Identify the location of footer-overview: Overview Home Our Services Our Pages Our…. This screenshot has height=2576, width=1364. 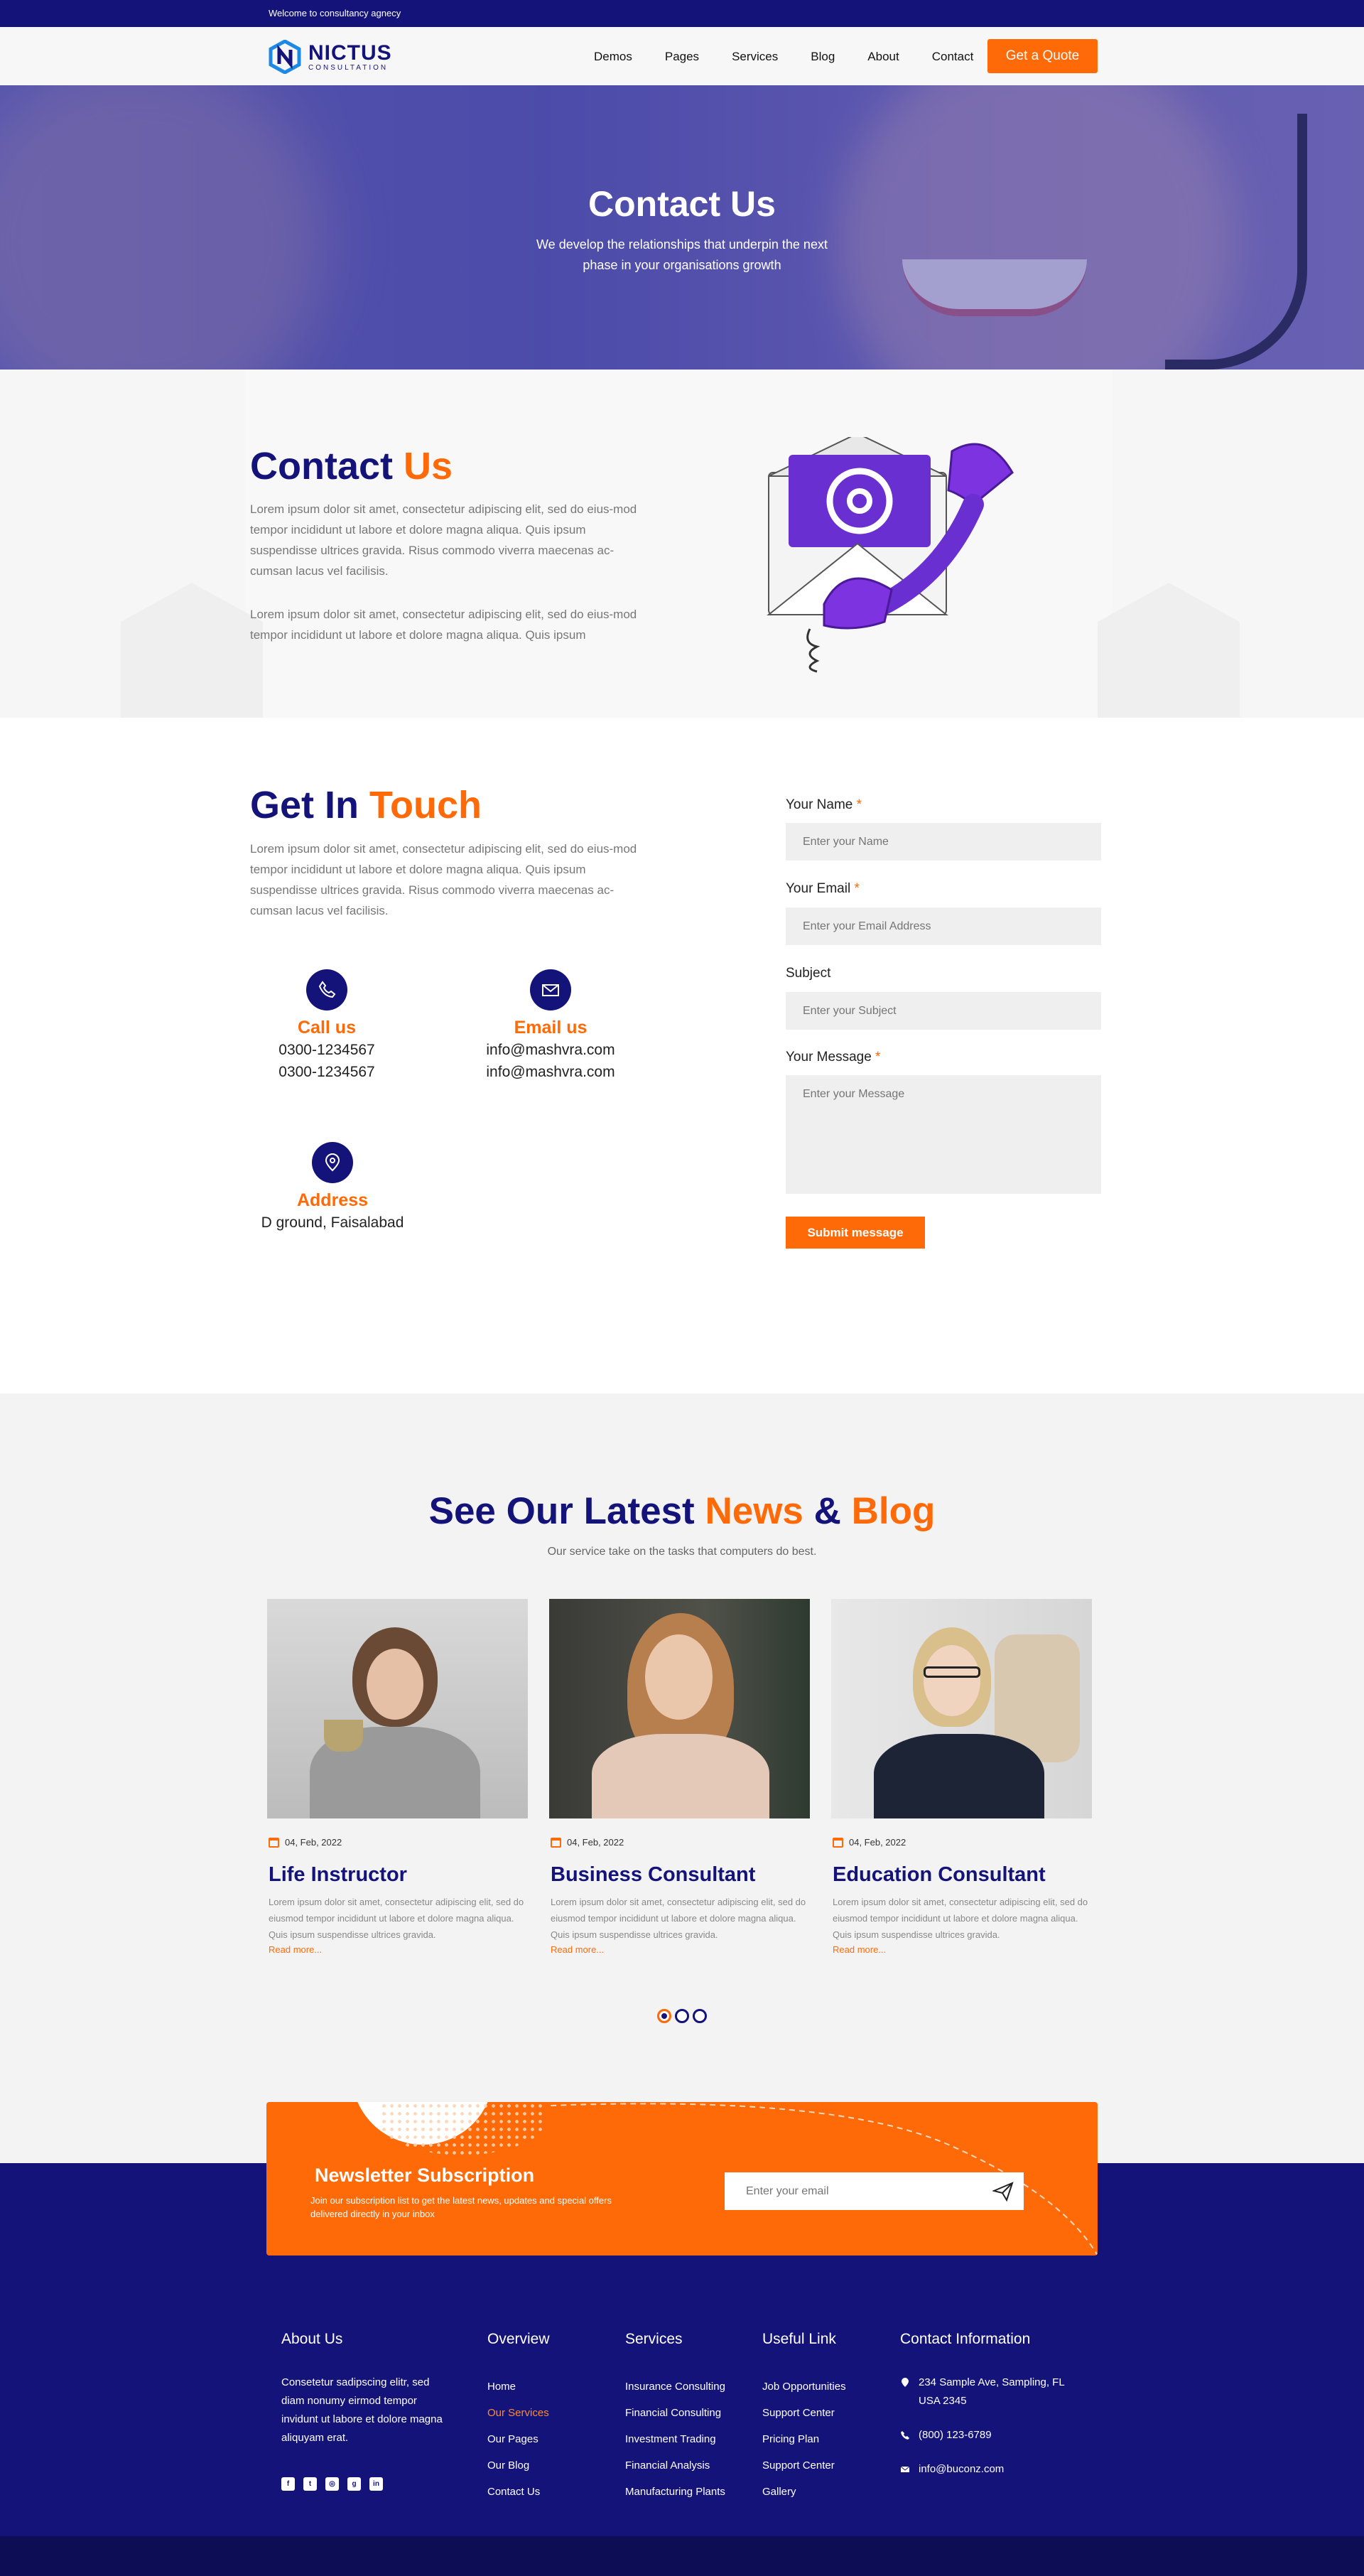
(518, 2418).